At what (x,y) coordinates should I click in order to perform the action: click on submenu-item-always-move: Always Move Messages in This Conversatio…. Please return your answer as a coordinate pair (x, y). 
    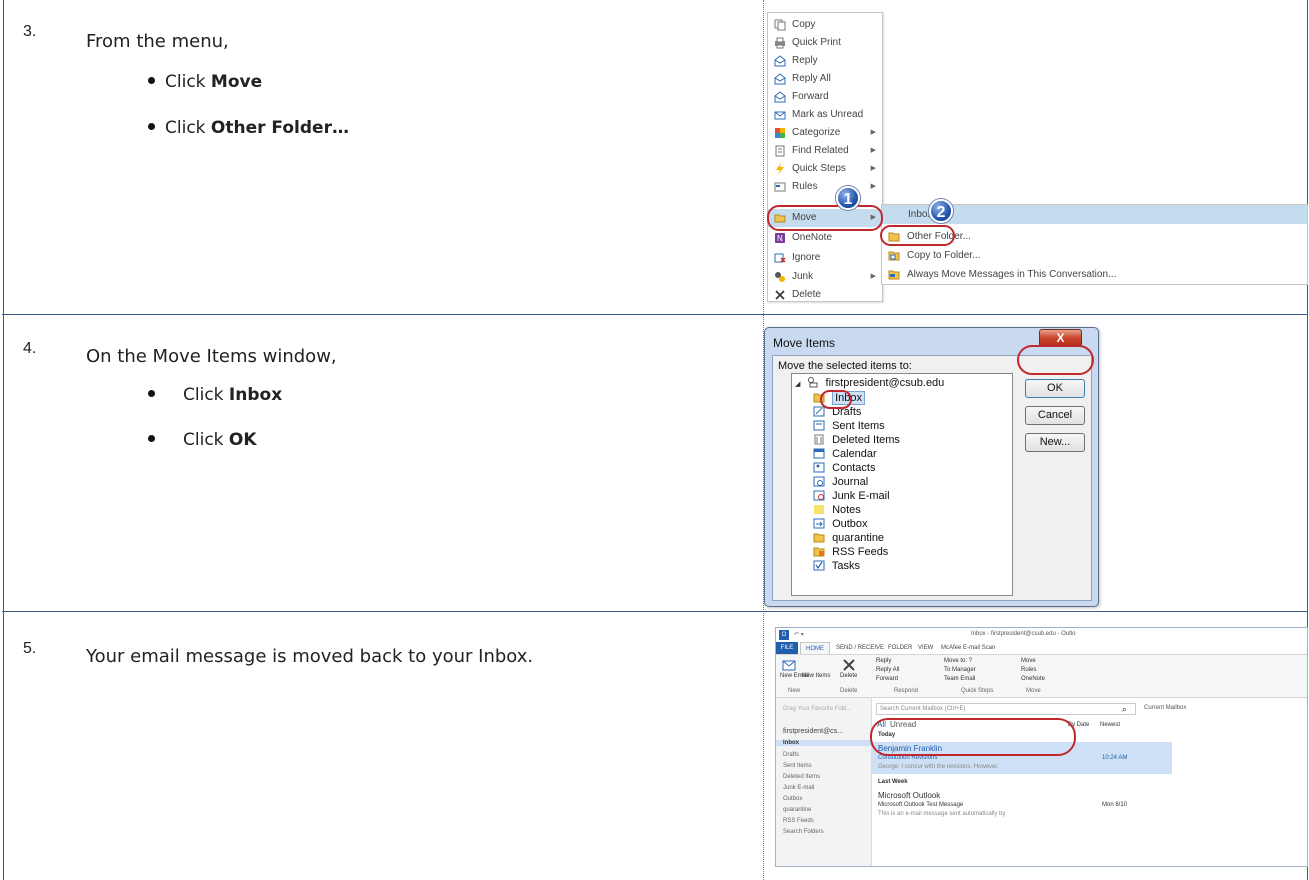
    Looking at the image, I should click on (1094, 274).